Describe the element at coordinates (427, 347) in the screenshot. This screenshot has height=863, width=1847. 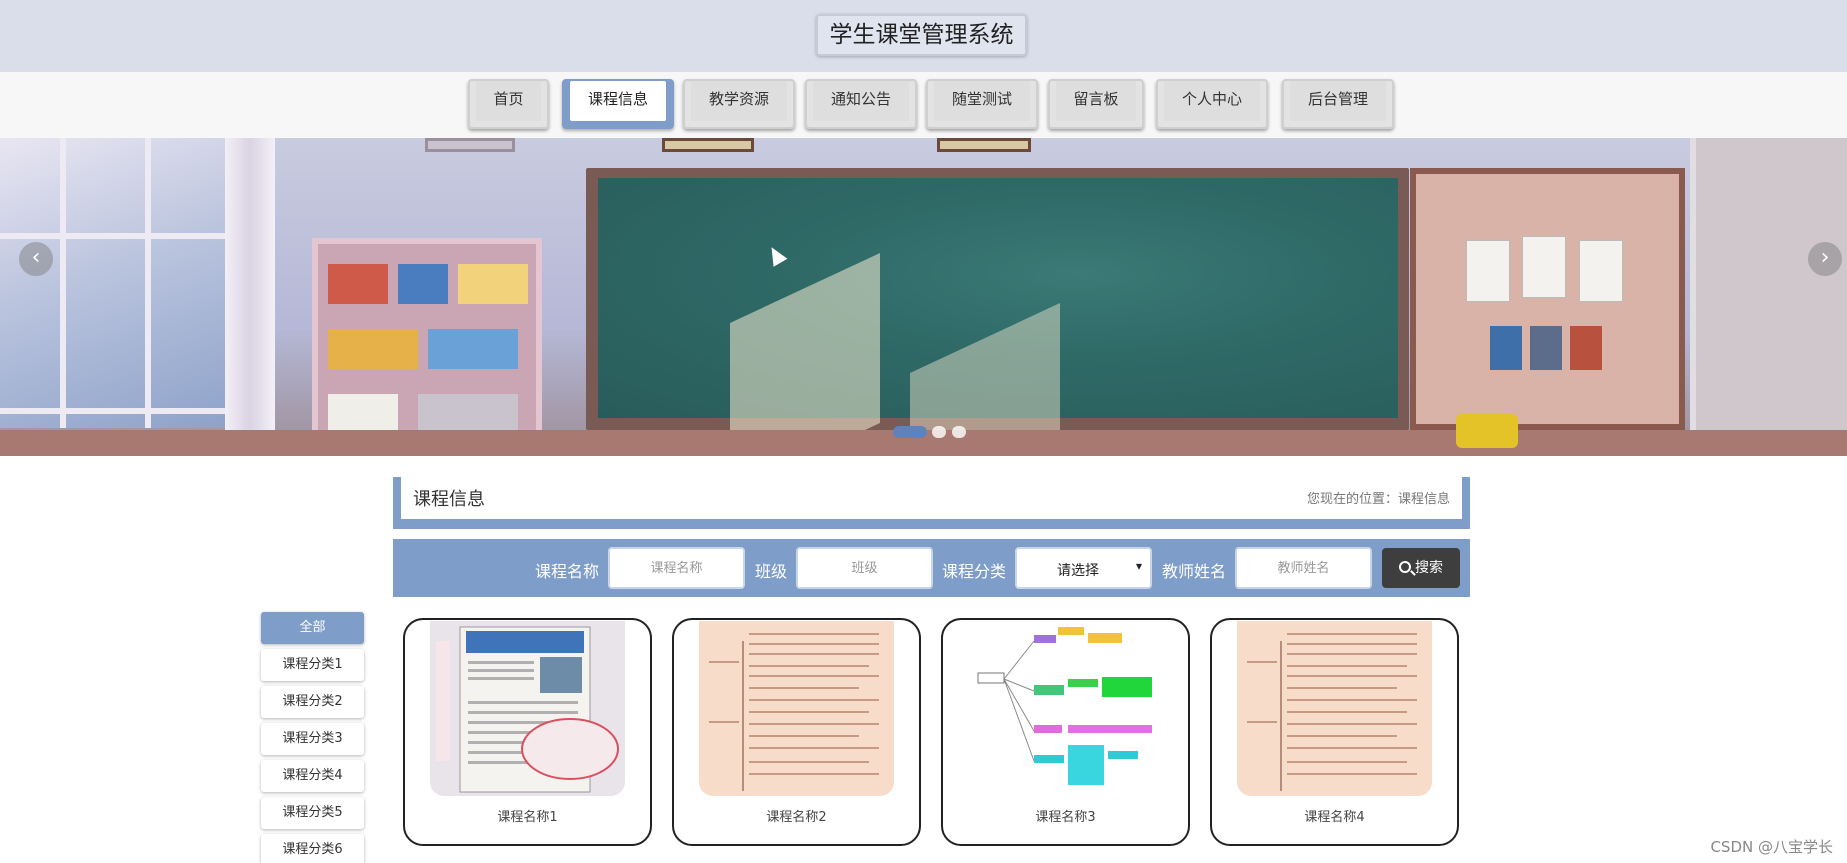
I see `banner-bookshelf` at that location.